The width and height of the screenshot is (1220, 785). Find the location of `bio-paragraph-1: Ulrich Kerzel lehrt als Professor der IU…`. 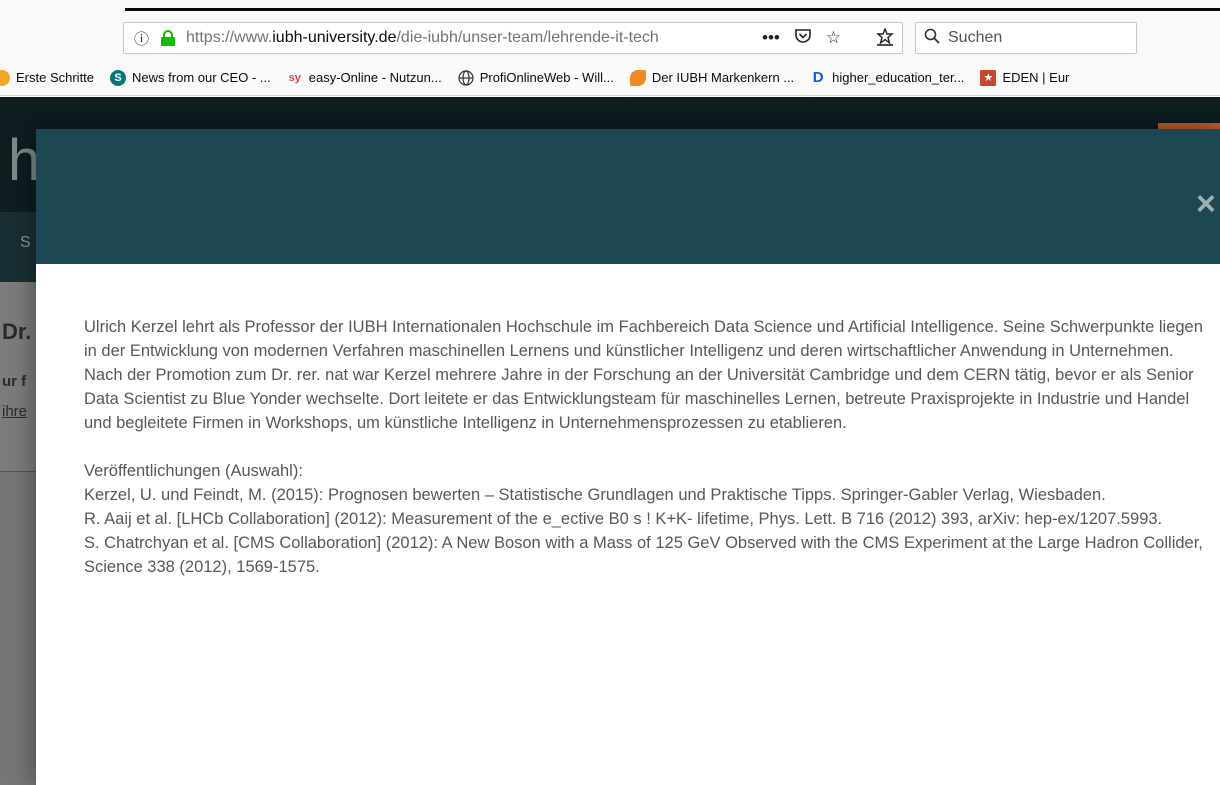

bio-paragraph-1: Ulrich Kerzel lehrt als Professor der IU… is located at coordinates (643, 339).